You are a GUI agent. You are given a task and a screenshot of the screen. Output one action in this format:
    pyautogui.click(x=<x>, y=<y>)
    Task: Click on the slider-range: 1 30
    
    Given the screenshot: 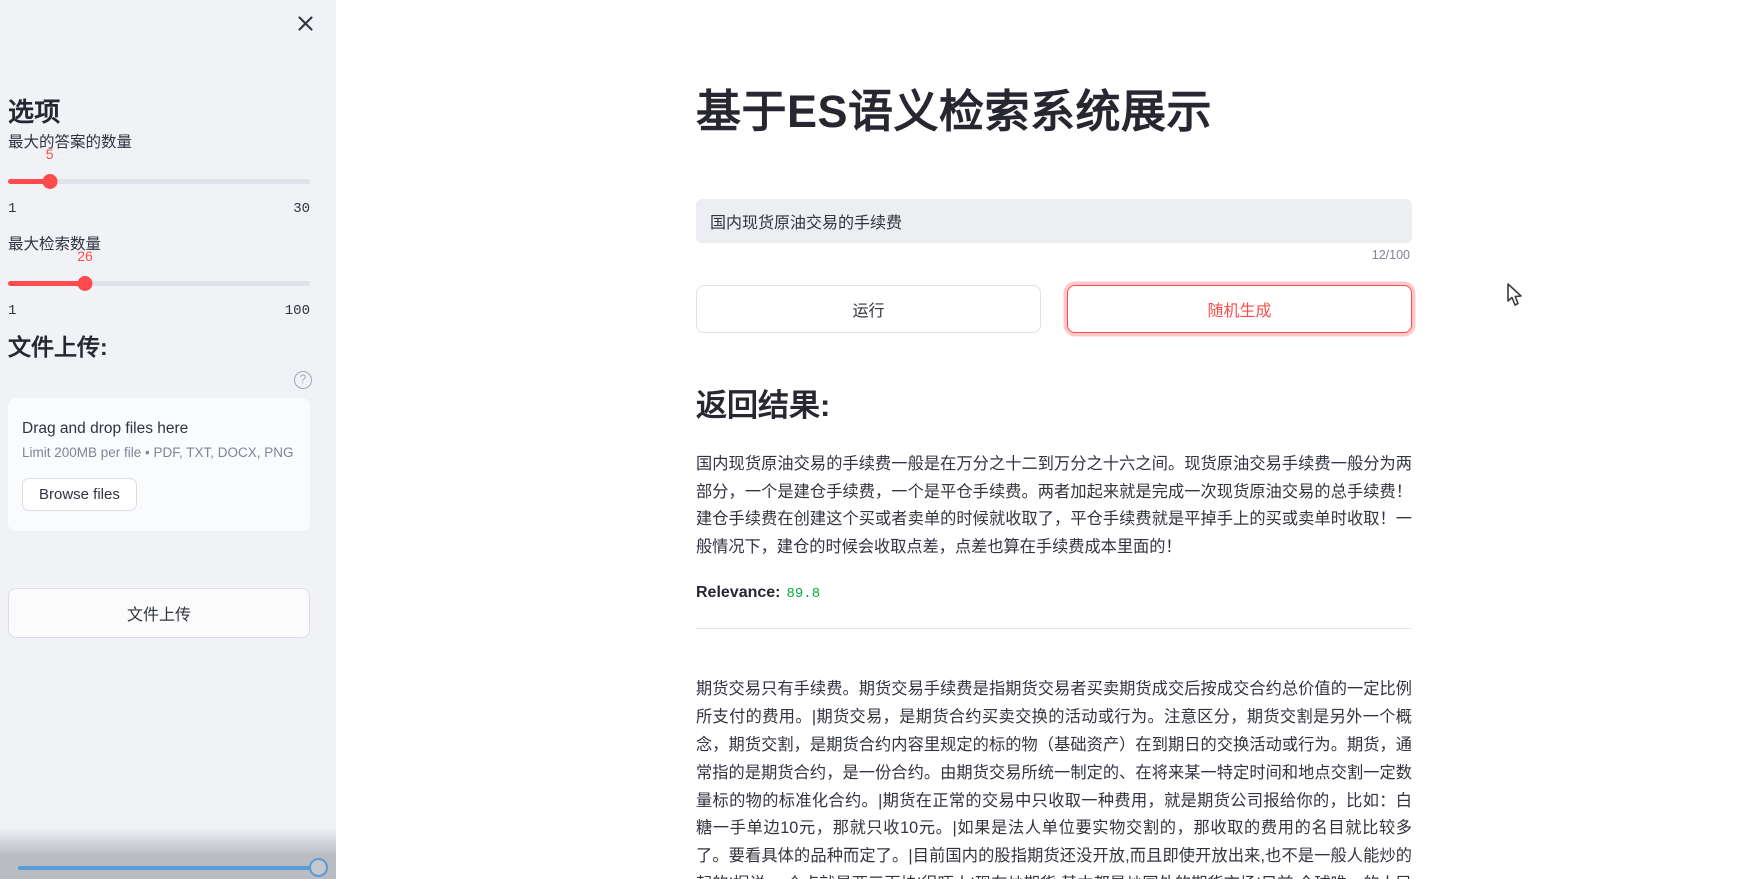 What is the action you would take?
    pyautogui.click(x=159, y=209)
    